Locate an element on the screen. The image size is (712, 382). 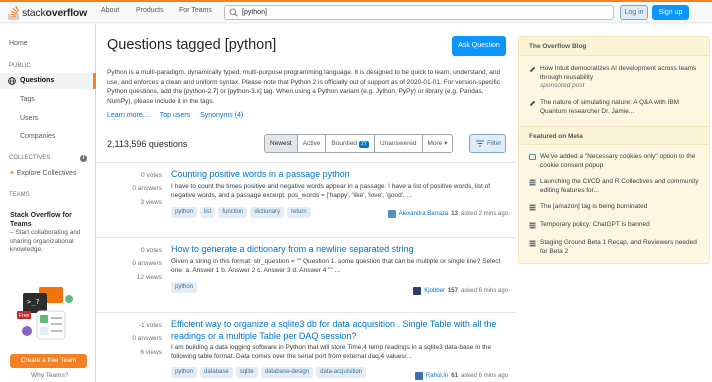
question-meta: Kjobber 157 asked 6 mins ago is located at coordinates (460, 291).